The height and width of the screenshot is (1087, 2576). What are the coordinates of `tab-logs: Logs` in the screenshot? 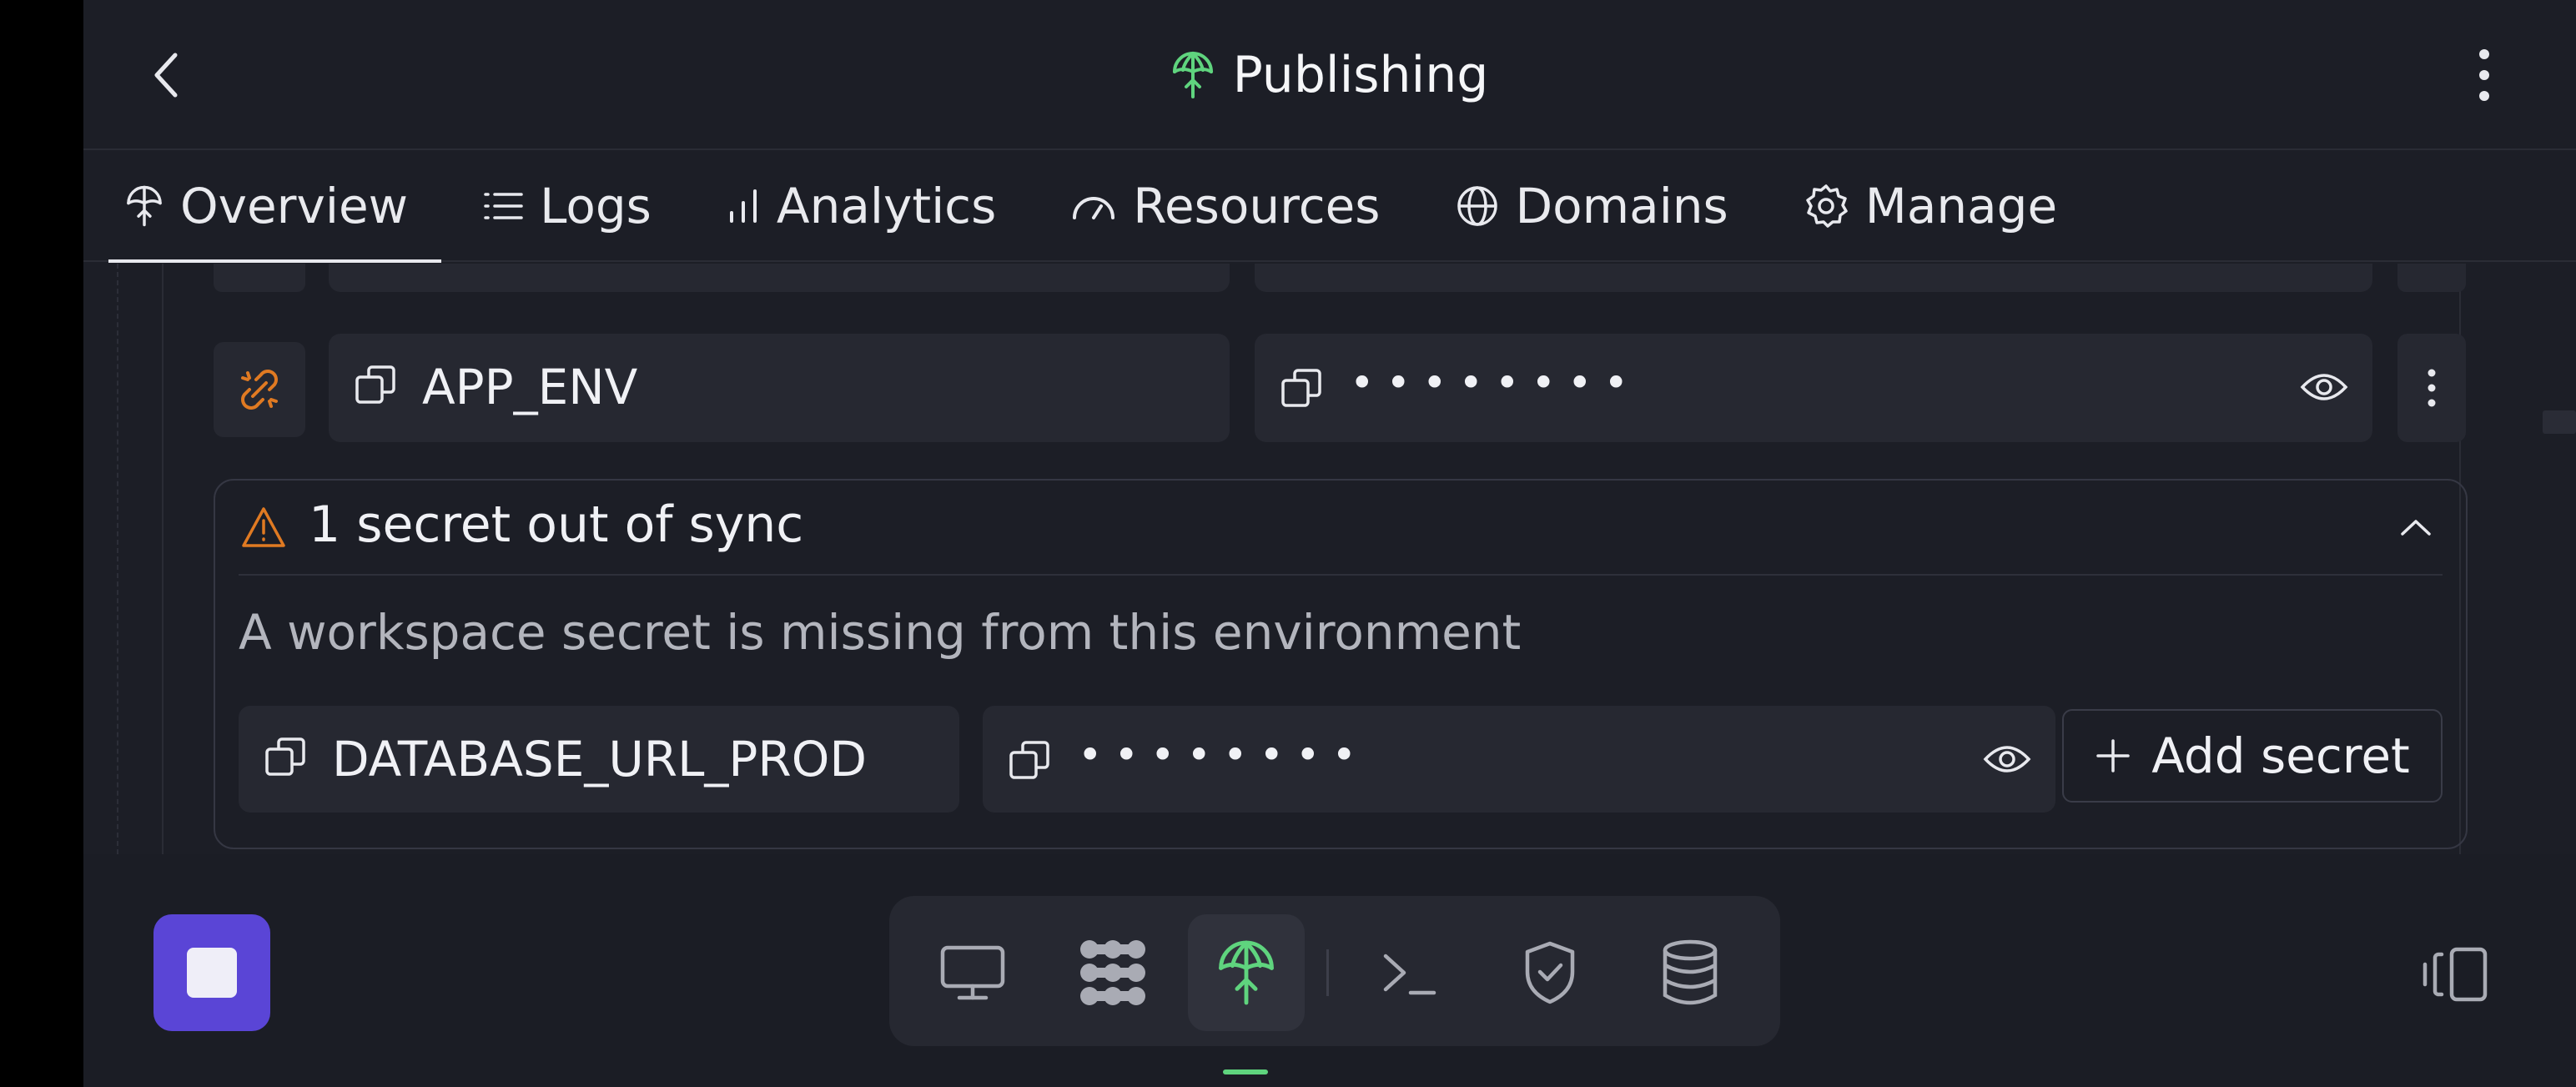 It's located at (563, 206).